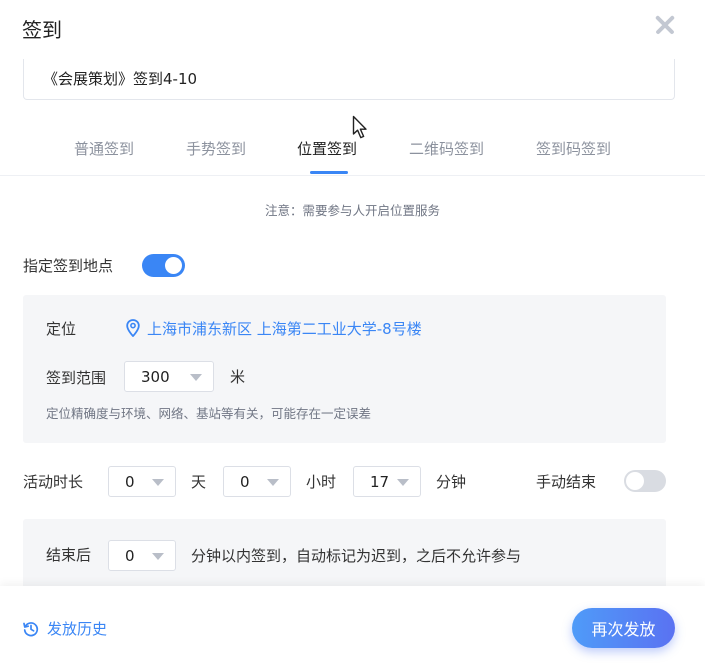  I want to click on range-select: 300, so click(169, 376).